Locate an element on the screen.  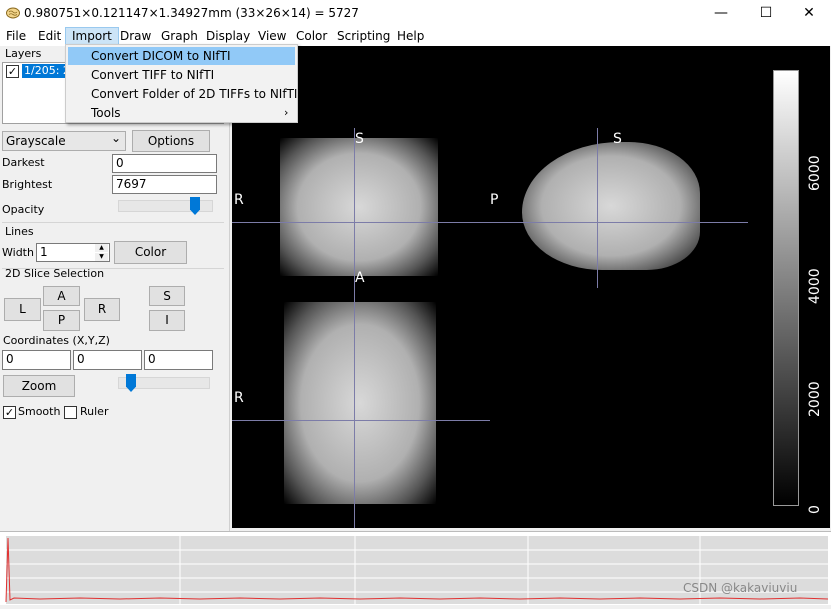
darkest-label: Darkest is located at coordinates (23, 162).